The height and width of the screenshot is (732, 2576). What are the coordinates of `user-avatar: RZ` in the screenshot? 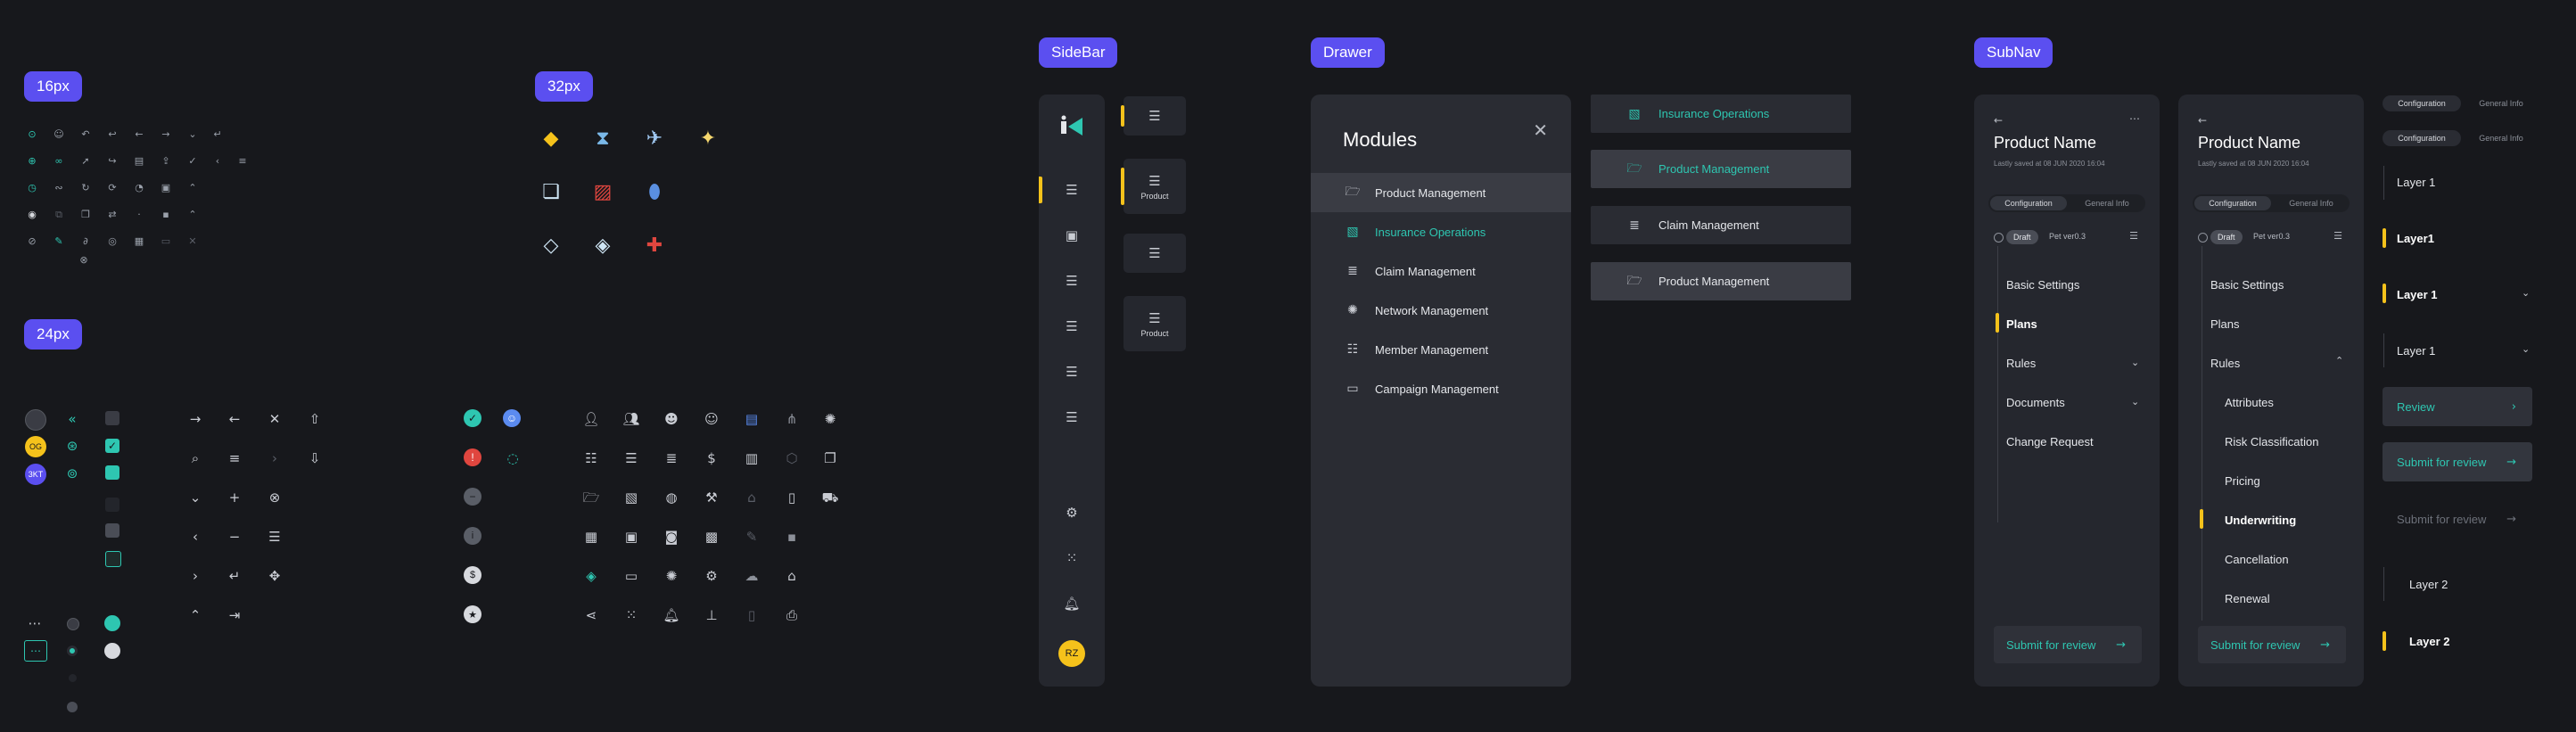 It's located at (1071, 653).